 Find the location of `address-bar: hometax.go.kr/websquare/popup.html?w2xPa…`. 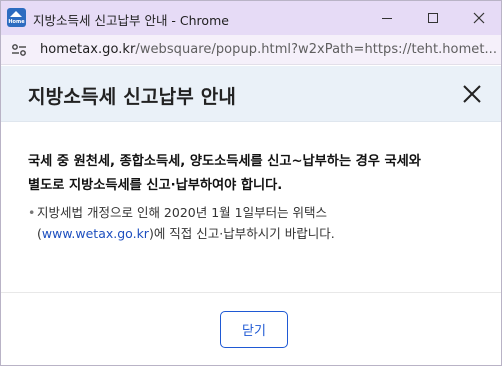

address-bar: hometax.go.kr/websquare/popup.html?w2xPa… is located at coordinates (251, 50).